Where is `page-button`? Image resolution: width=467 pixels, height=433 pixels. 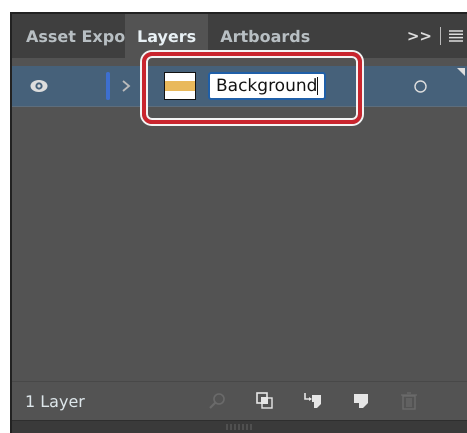 page-button is located at coordinates (361, 401).